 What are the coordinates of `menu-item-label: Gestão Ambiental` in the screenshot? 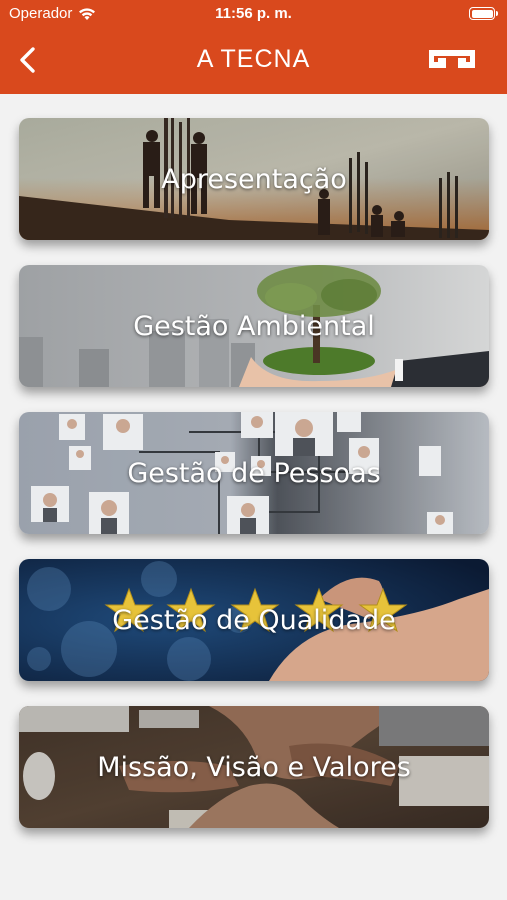 It's located at (254, 326).